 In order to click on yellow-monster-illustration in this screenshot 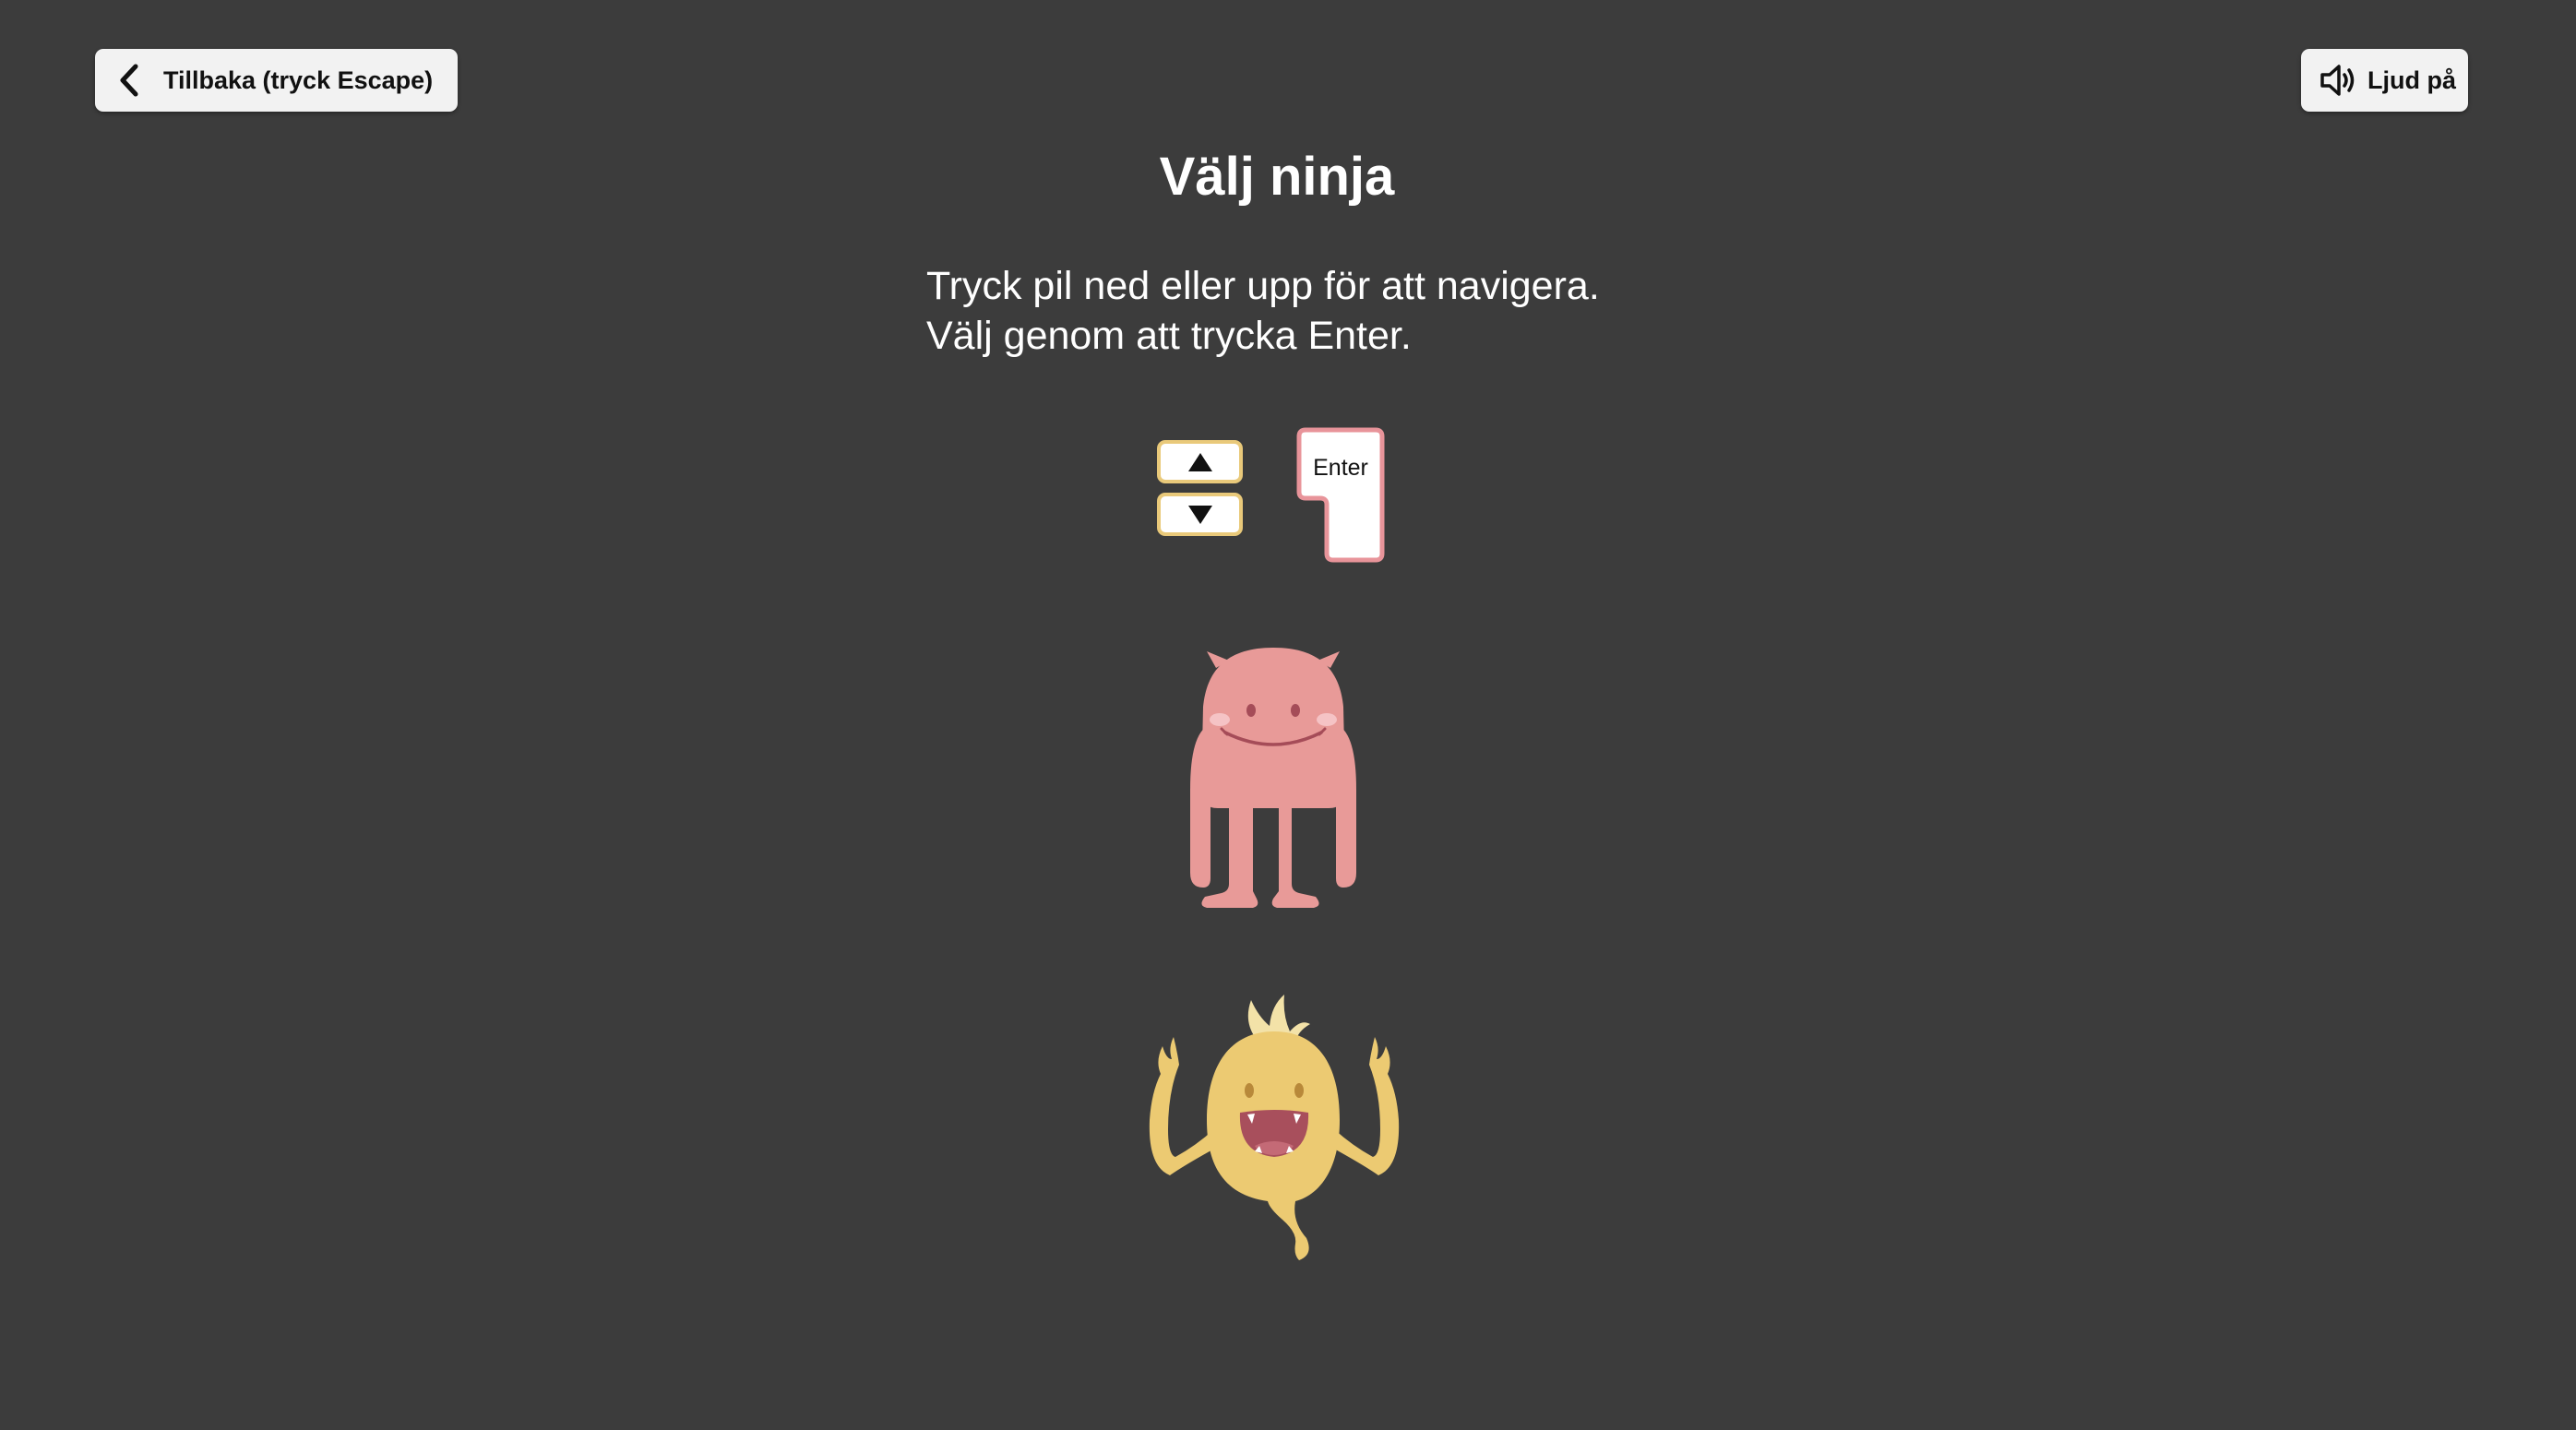, I will do `click(1274, 1128)`.